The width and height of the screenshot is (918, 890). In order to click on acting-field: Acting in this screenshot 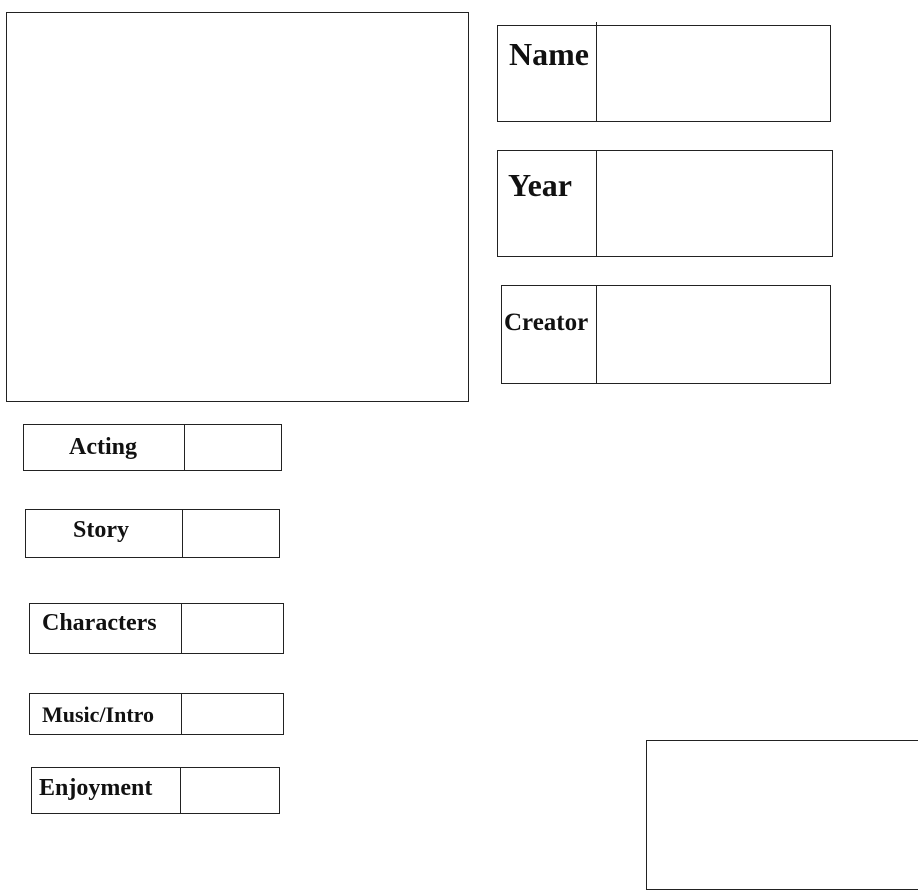, I will do `click(152, 447)`.